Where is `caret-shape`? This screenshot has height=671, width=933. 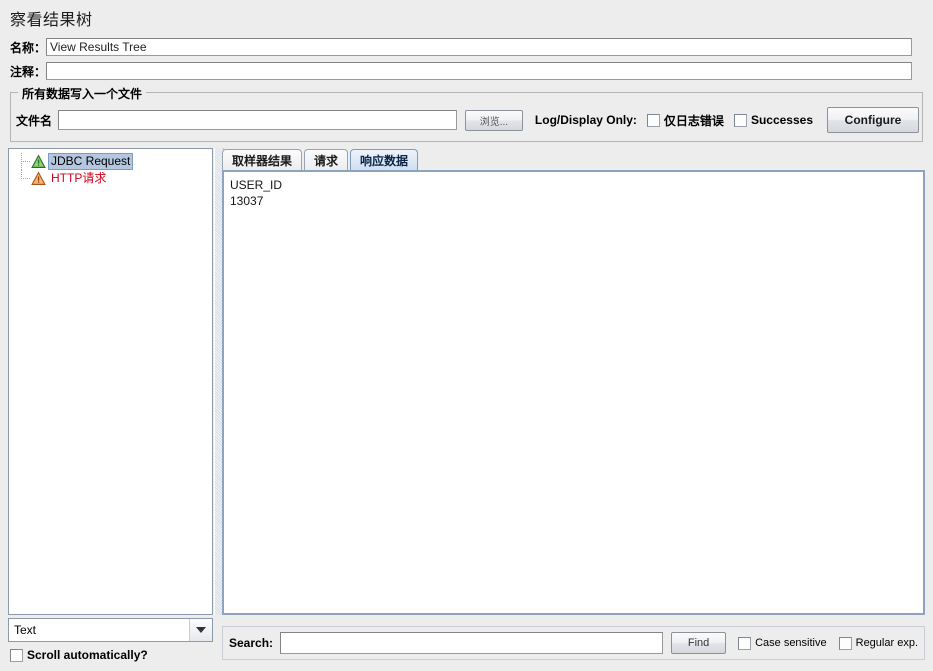
caret-shape is located at coordinates (201, 630).